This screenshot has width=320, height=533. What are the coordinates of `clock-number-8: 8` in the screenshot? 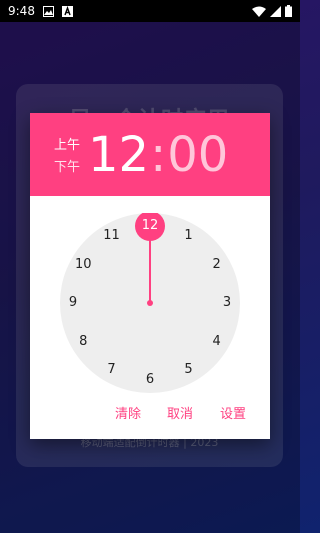 It's located at (83, 342).